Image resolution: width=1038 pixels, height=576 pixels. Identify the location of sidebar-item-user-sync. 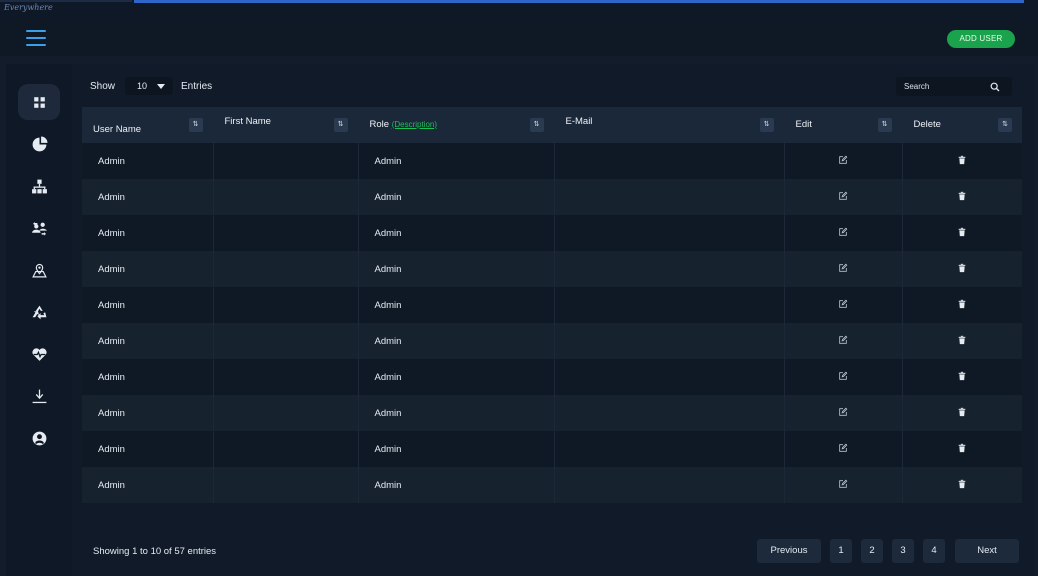
(39, 228).